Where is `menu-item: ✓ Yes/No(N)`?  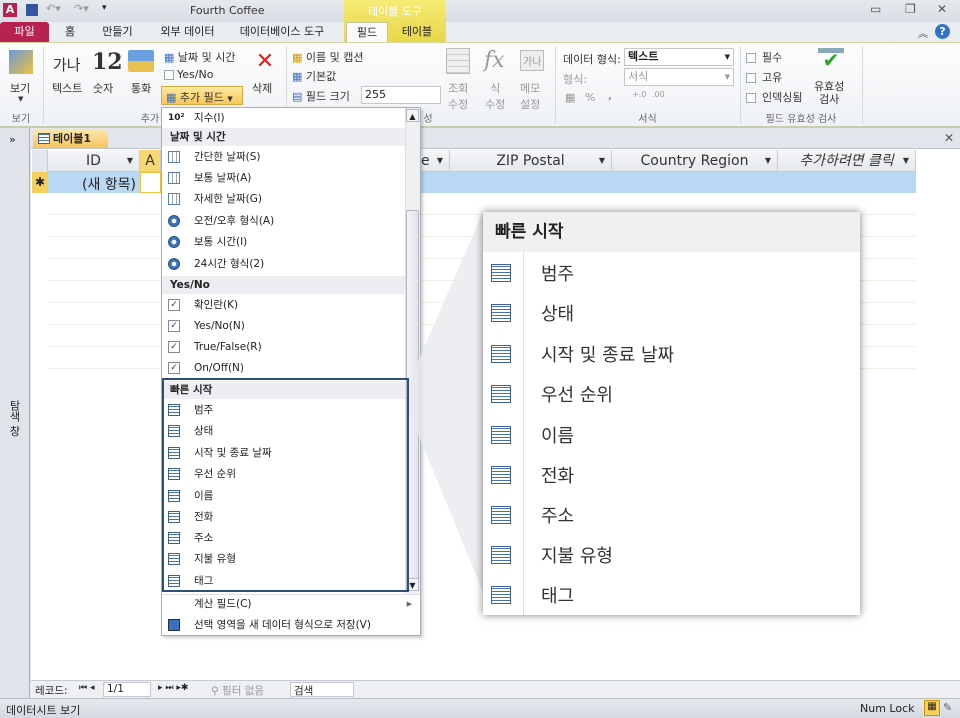 menu-item: ✓ Yes/No(N) is located at coordinates (284, 326).